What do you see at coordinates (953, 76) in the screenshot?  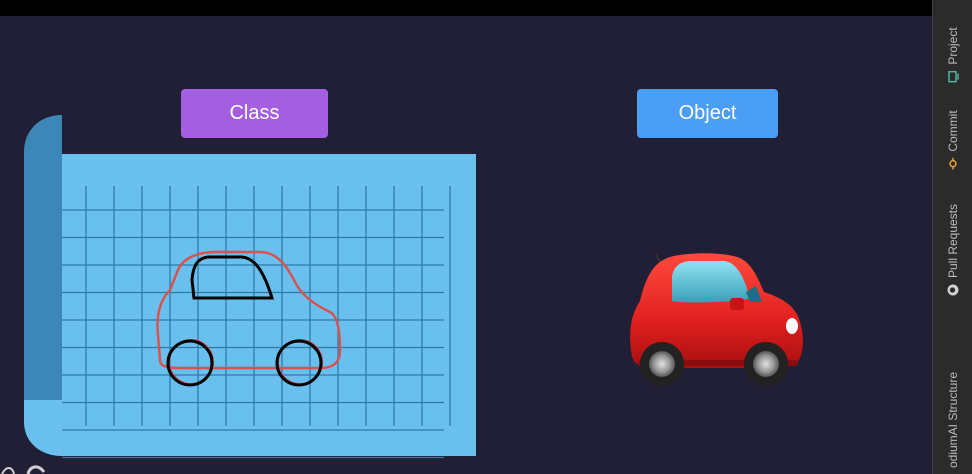 I see `monitor-icon` at bounding box center [953, 76].